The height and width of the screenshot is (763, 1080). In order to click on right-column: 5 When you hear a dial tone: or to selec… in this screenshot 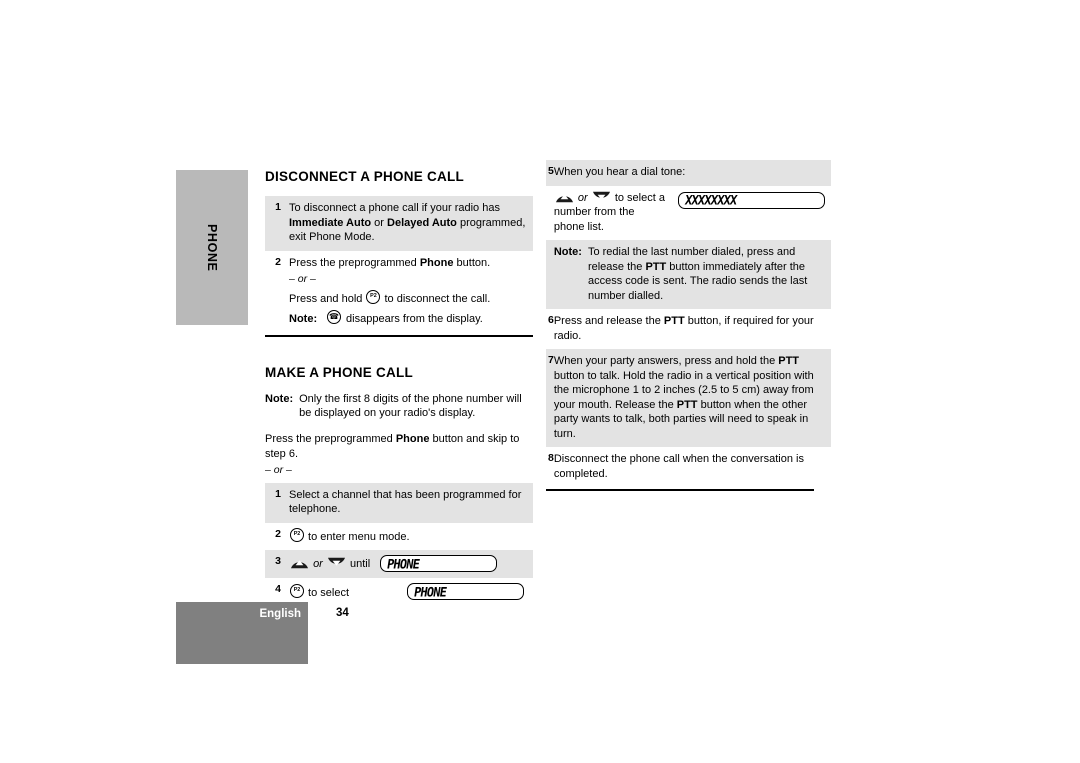, I will do `click(688, 326)`.